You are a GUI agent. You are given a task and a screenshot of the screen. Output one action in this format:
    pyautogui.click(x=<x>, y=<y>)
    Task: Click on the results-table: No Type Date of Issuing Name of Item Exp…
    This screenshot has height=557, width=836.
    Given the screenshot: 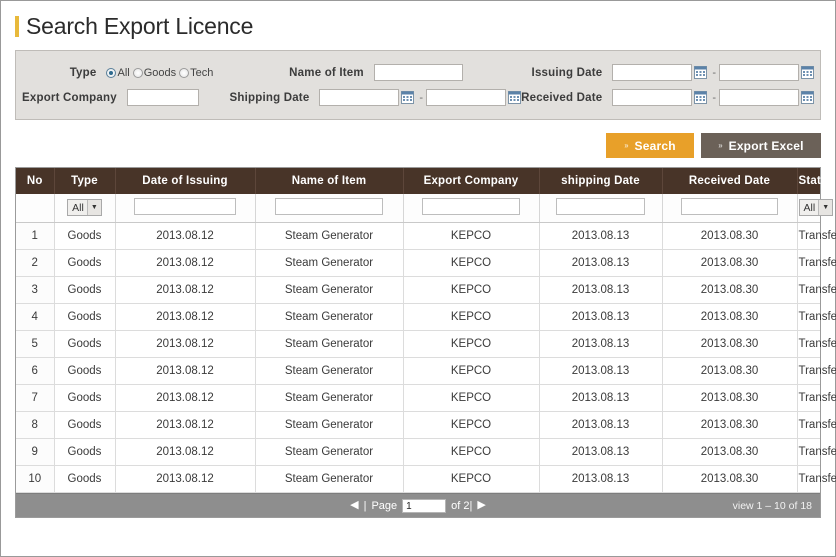 What is the action you would take?
    pyautogui.click(x=425, y=195)
    